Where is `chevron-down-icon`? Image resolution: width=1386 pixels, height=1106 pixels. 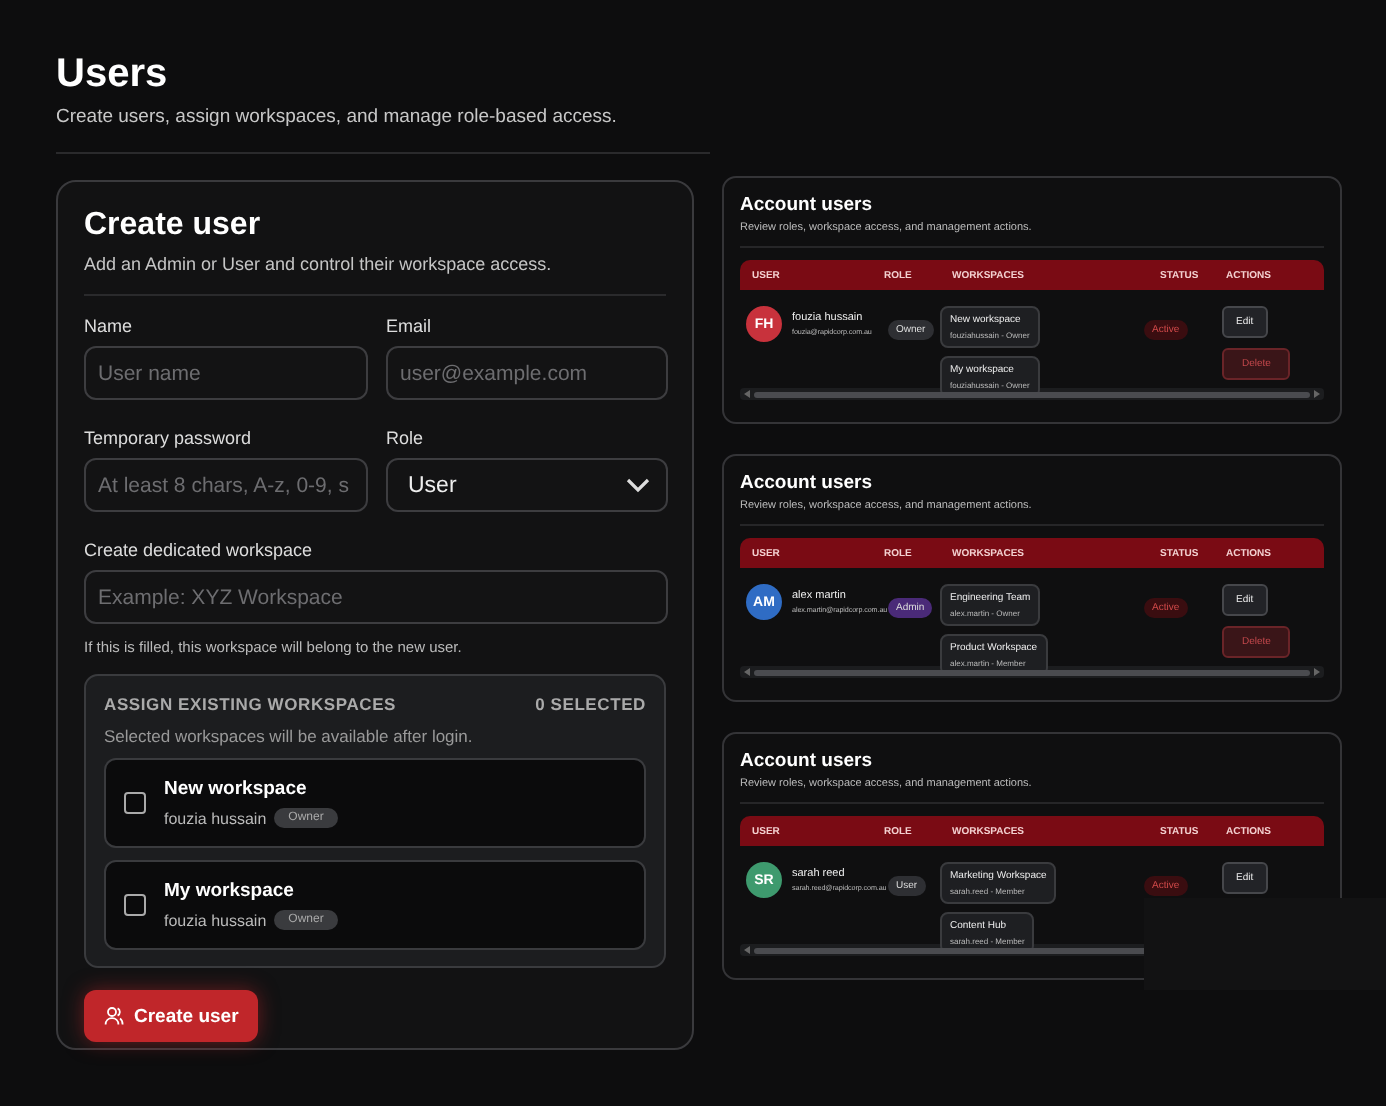 chevron-down-icon is located at coordinates (638, 485).